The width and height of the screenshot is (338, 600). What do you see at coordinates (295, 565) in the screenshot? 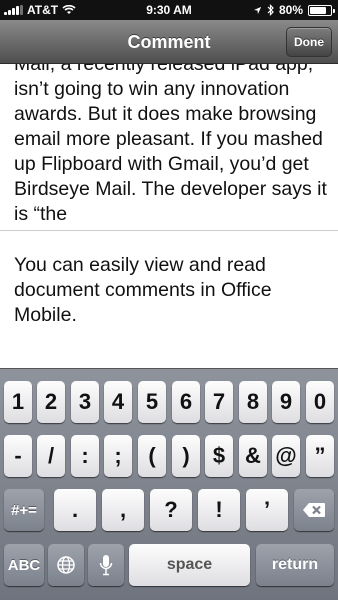
I see `return-key: return` at bounding box center [295, 565].